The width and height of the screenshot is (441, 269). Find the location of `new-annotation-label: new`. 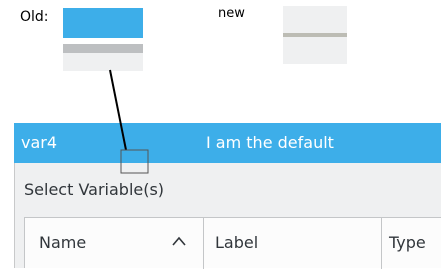

new-annotation-label: new is located at coordinates (231, 13).